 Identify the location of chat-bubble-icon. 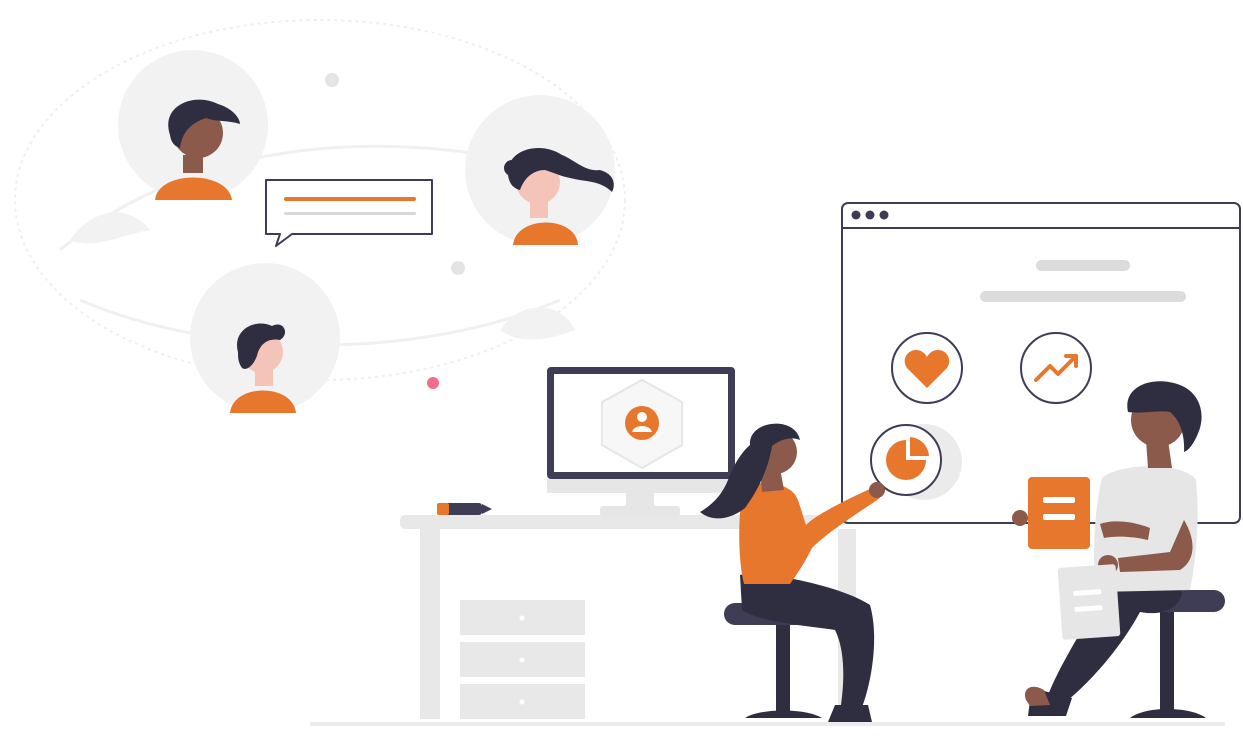
(349, 213).